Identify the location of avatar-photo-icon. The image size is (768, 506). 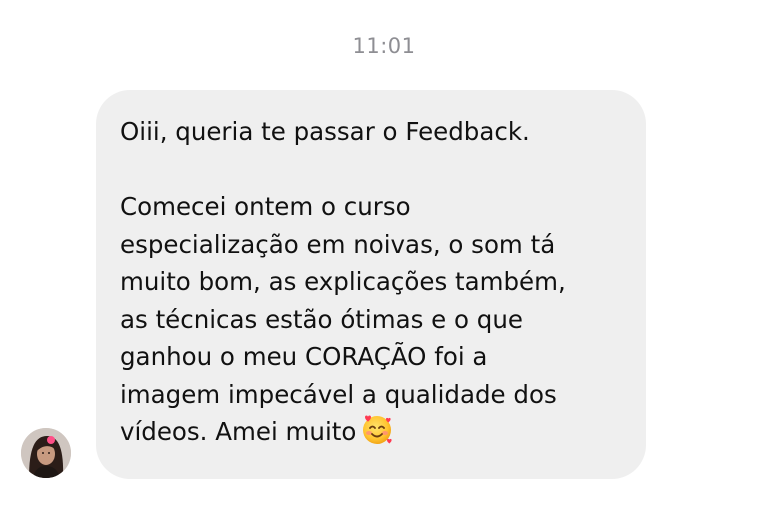
(46, 453).